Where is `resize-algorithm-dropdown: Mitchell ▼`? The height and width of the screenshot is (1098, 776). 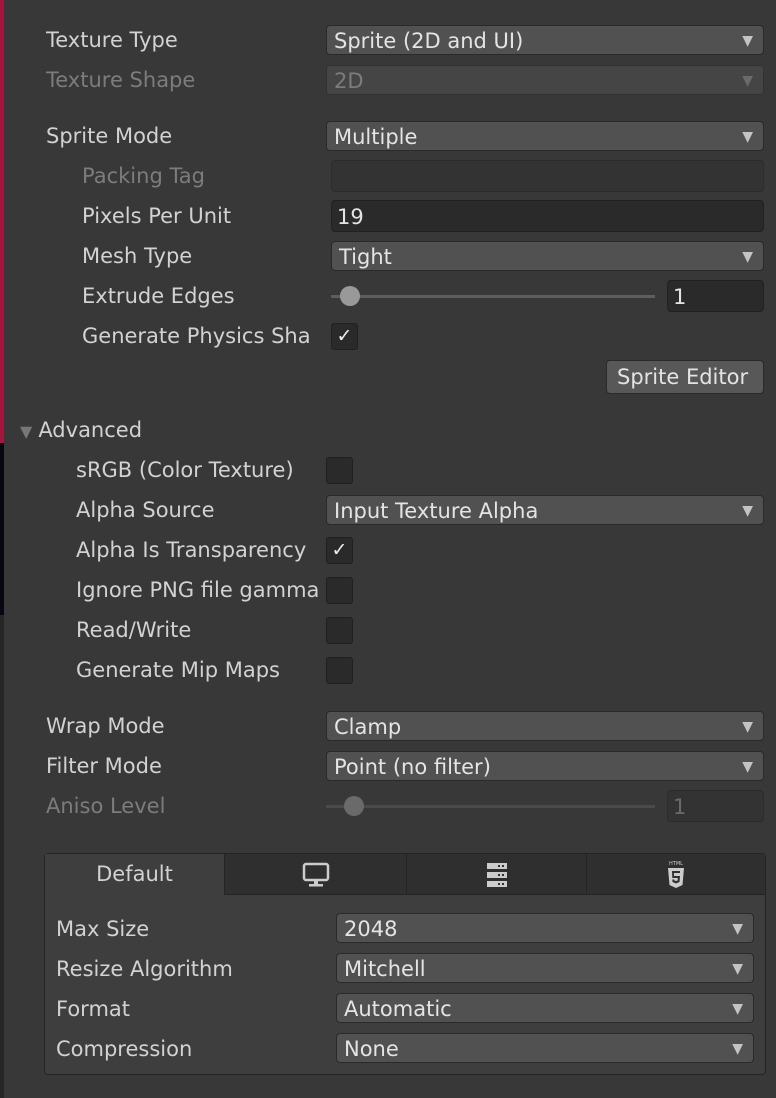
resize-algorithm-dropdown: Mitchell ▼ is located at coordinates (545, 968).